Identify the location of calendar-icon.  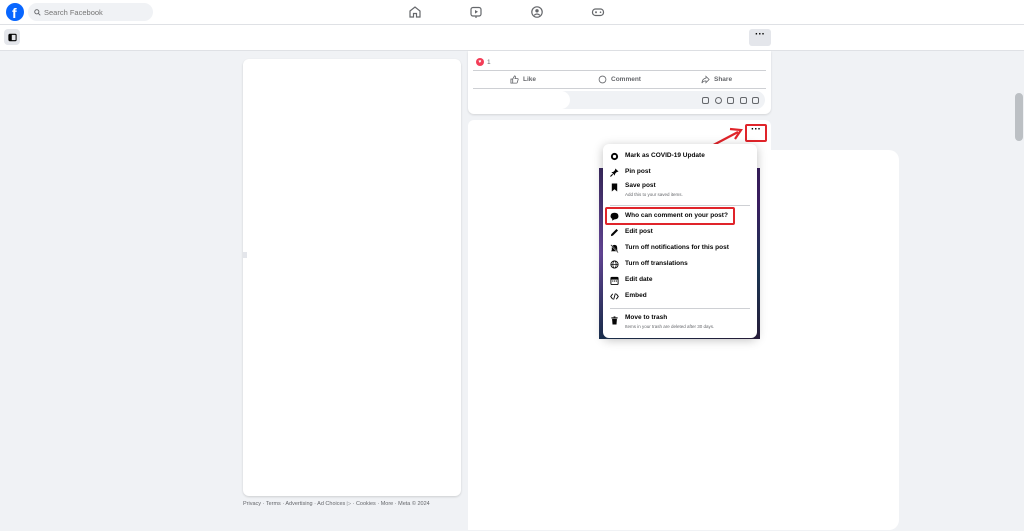
(614, 280).